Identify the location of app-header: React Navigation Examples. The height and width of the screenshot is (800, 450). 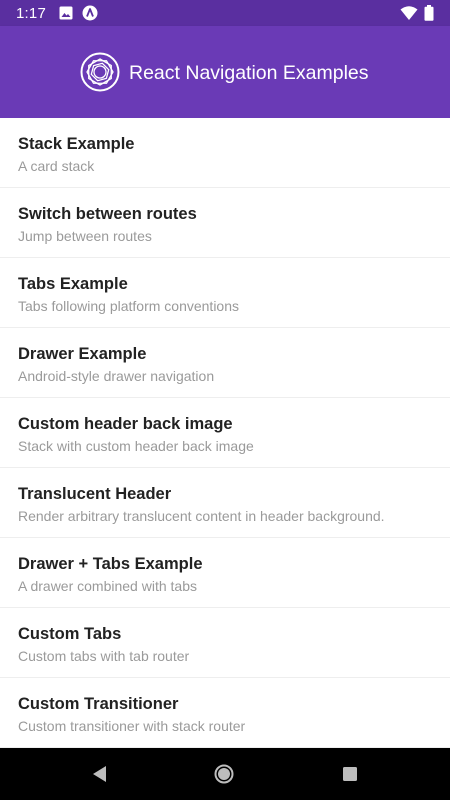
(225, 72).